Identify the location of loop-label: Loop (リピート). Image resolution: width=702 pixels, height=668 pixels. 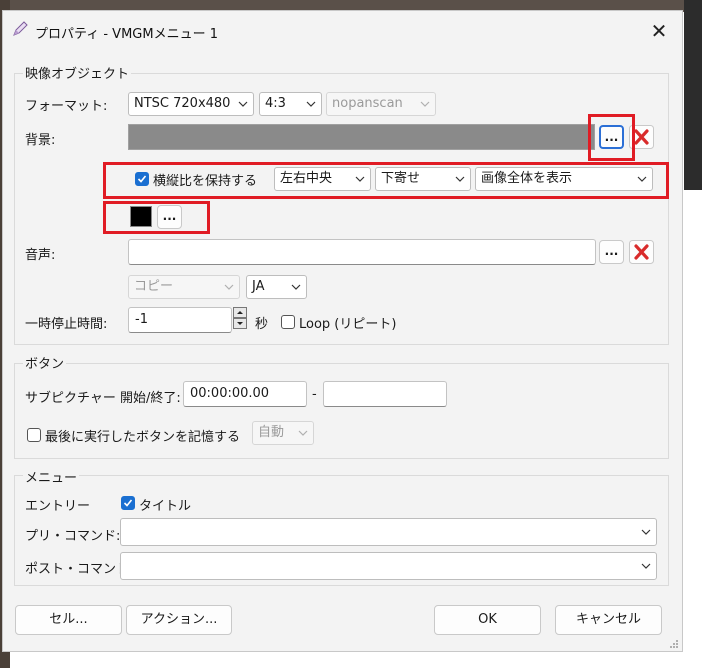
(348, 324).